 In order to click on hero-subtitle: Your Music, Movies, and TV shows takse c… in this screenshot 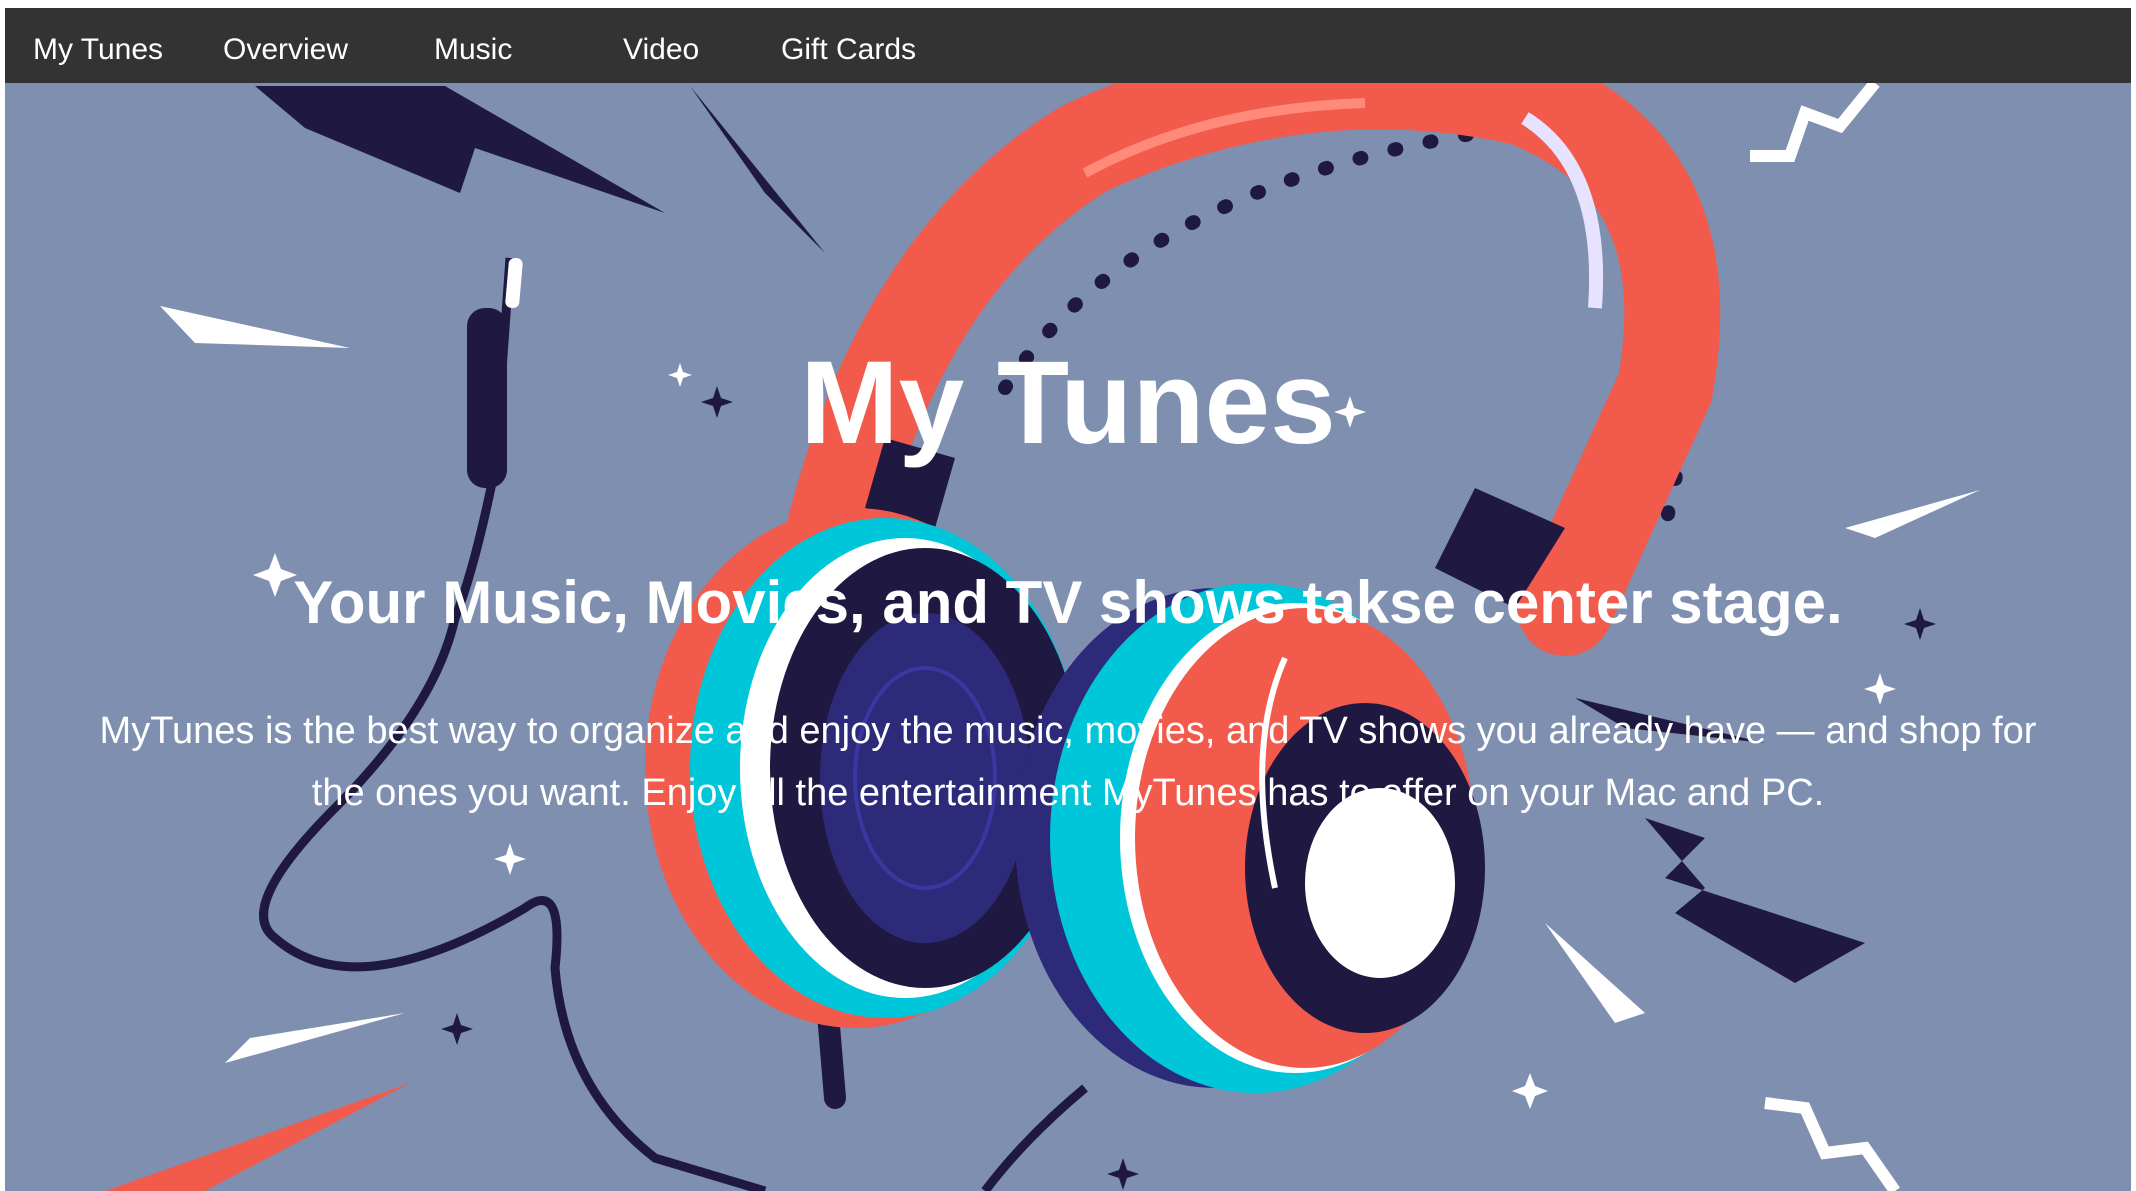, I will do `click(1068, 602)`.